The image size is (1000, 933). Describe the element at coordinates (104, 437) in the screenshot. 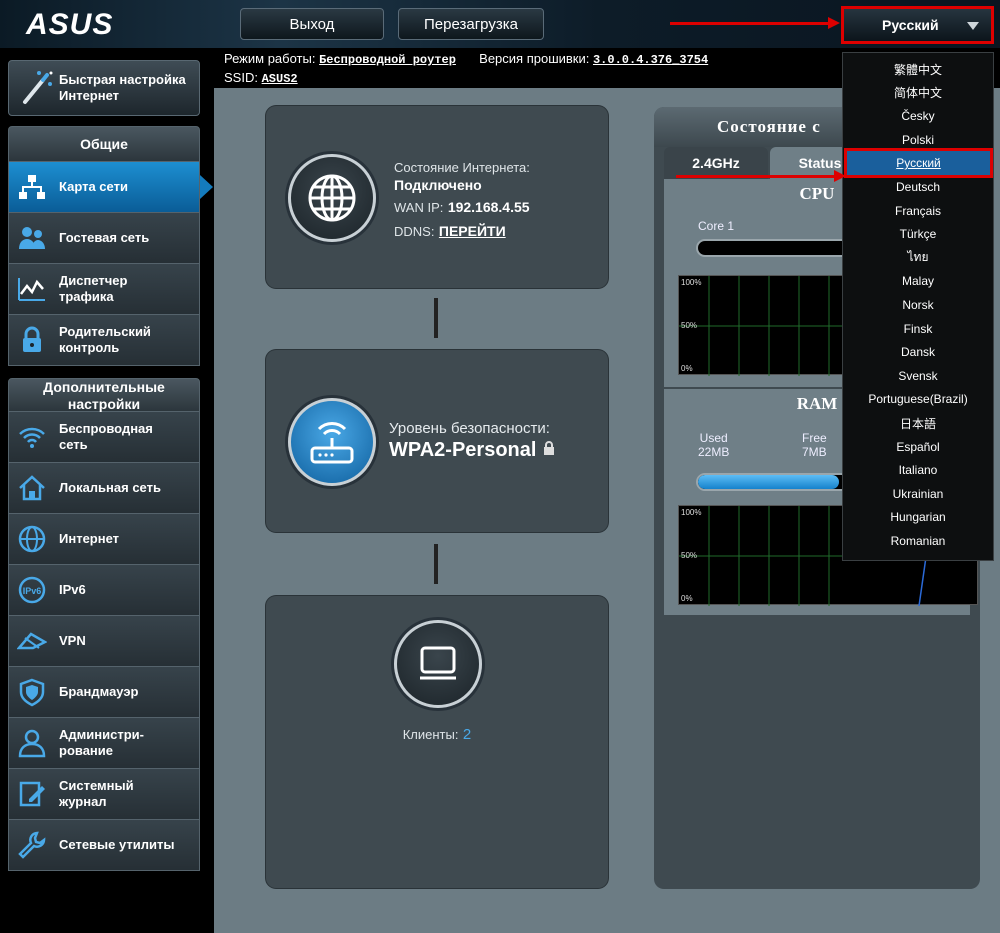

I see `sidebar-item-wireless: Беспроводная сеть` at that location.